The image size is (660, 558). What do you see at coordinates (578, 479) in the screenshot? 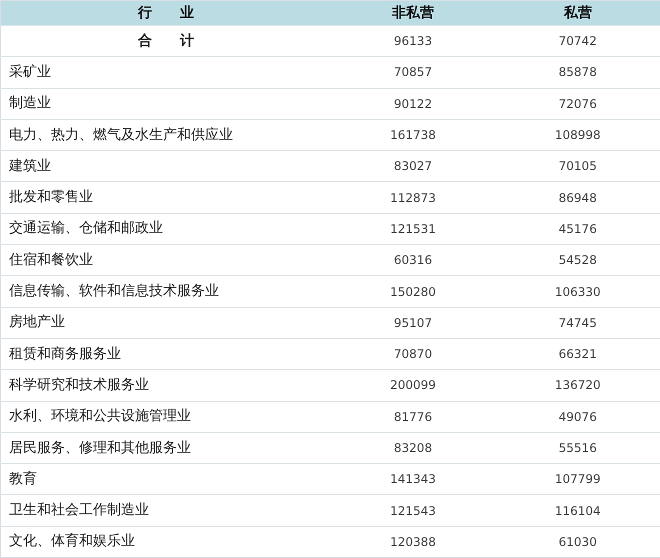
I see `table-cell: 107799` at bounding box center [578, 479].